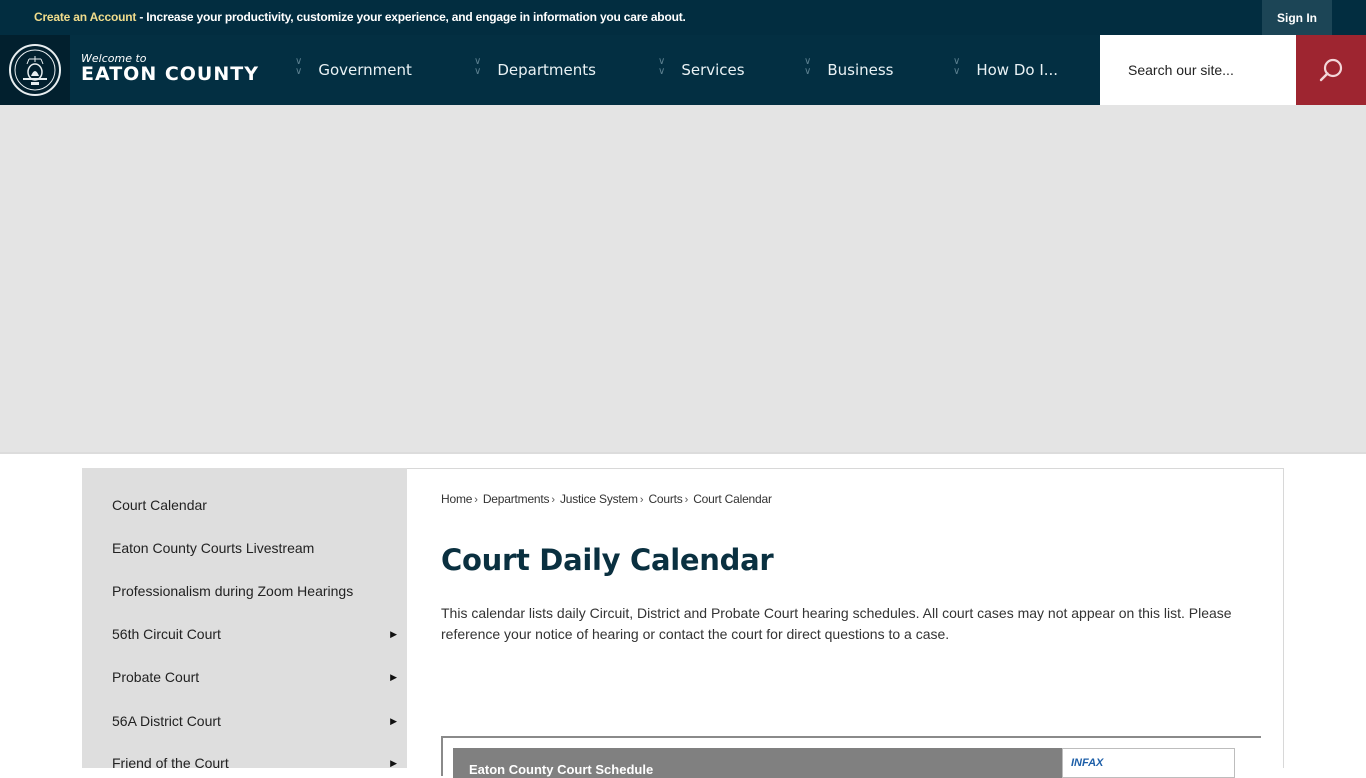 This screenshot has width=1366, height=778. What do you see at coordinates (860, 70) in the screenshot?
I see `nav-label: Business` at bounding box center [860, 70].